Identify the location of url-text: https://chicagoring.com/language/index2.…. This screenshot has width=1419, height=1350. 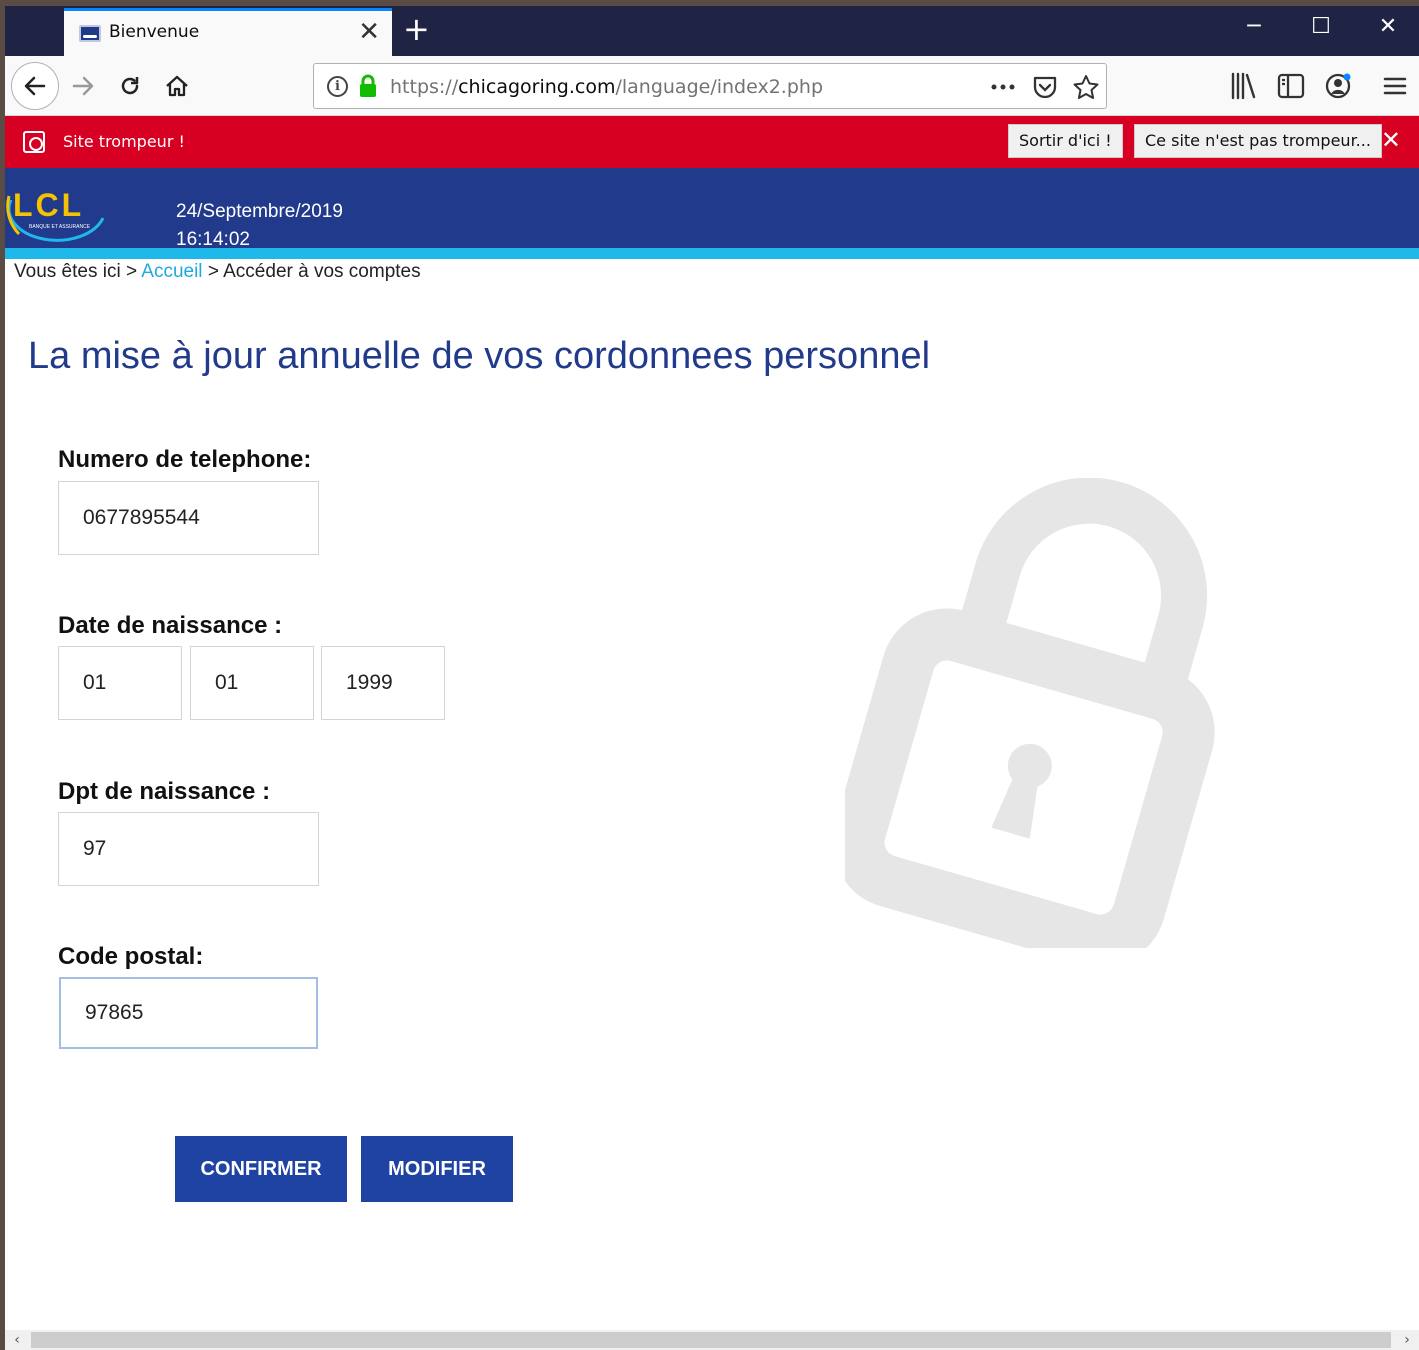
(606, 87).